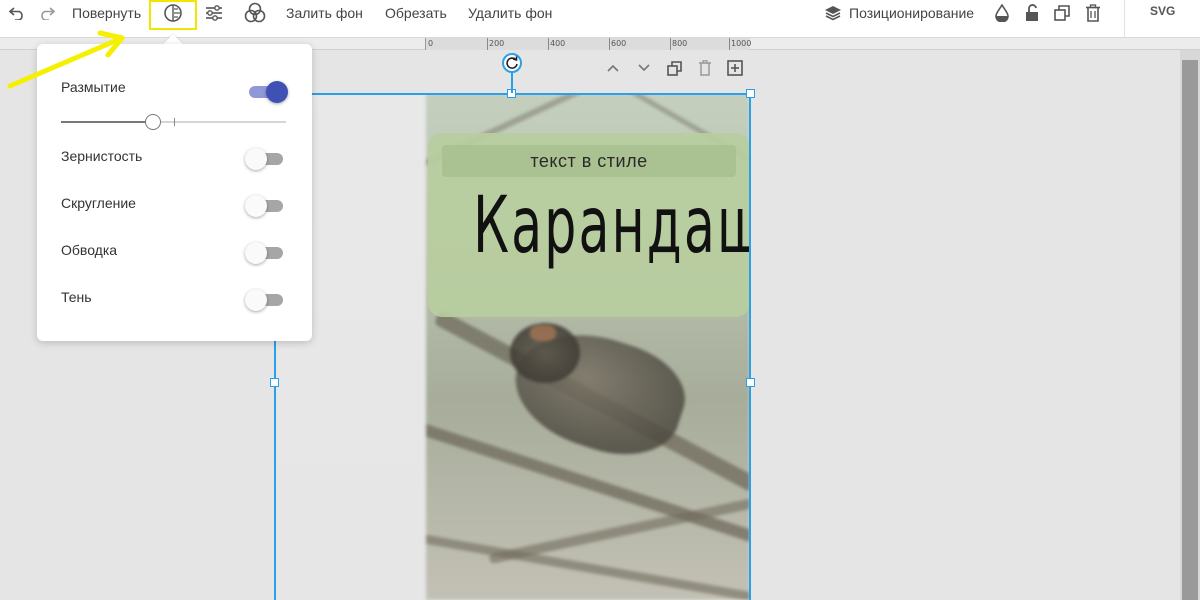 The height and width of the screenshot is (600, 1200). I want to click on ruler-label: 1000, so click(741, 43).